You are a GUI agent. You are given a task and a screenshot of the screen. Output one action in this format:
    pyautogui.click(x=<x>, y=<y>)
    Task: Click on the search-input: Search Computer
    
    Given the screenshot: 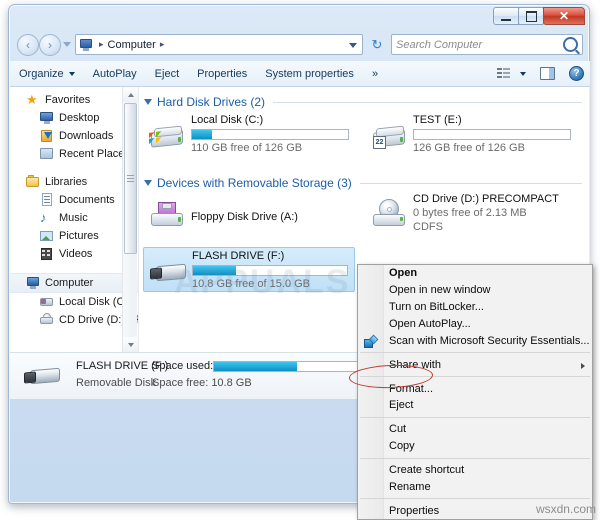 What is the action you would take?
    pyautogui.click(x=479, y=45)
    